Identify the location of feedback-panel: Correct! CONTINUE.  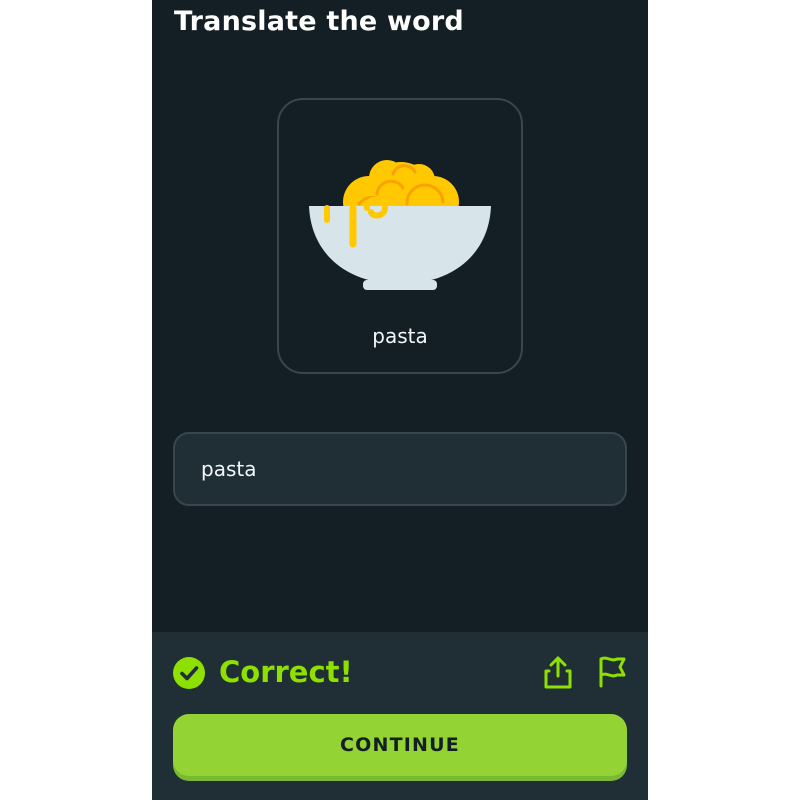
(400, 716).